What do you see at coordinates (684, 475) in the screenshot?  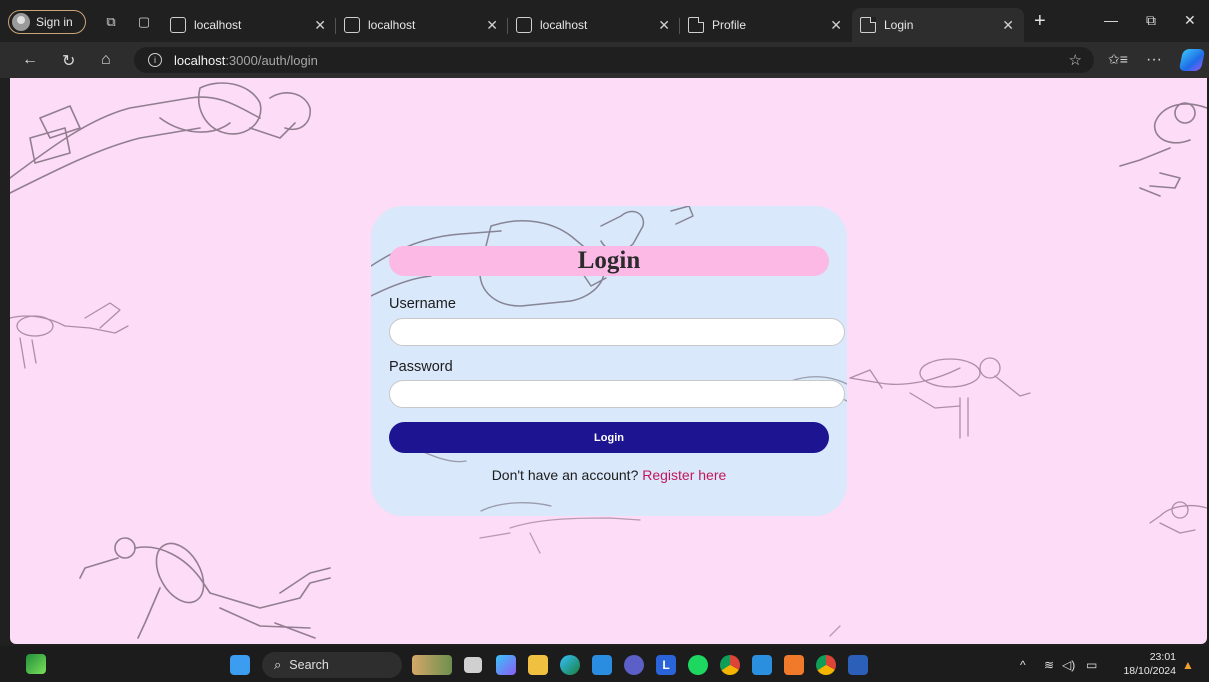 I see `register-link: Register here` at bounding box center [684, 475].